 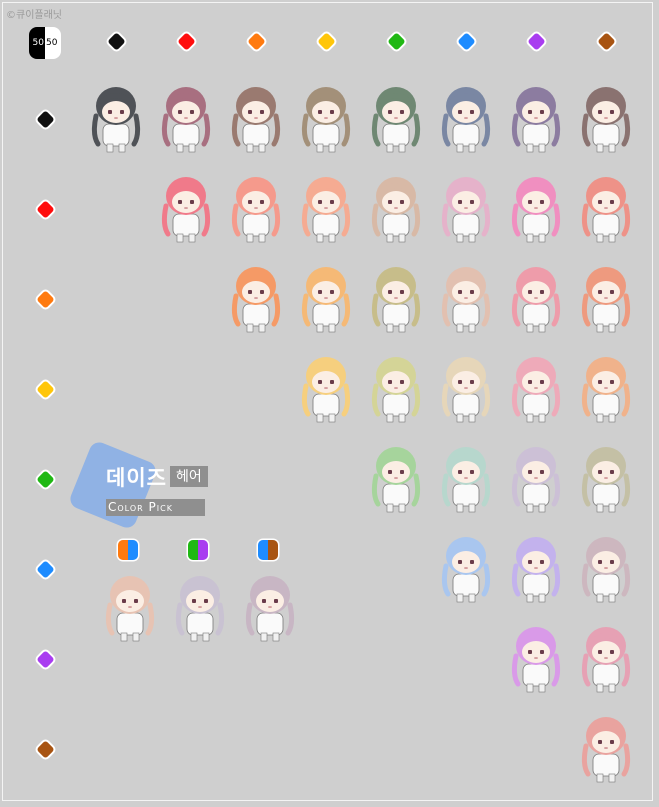 I want to click on avatar-green-green, so click(x=396, y=480).